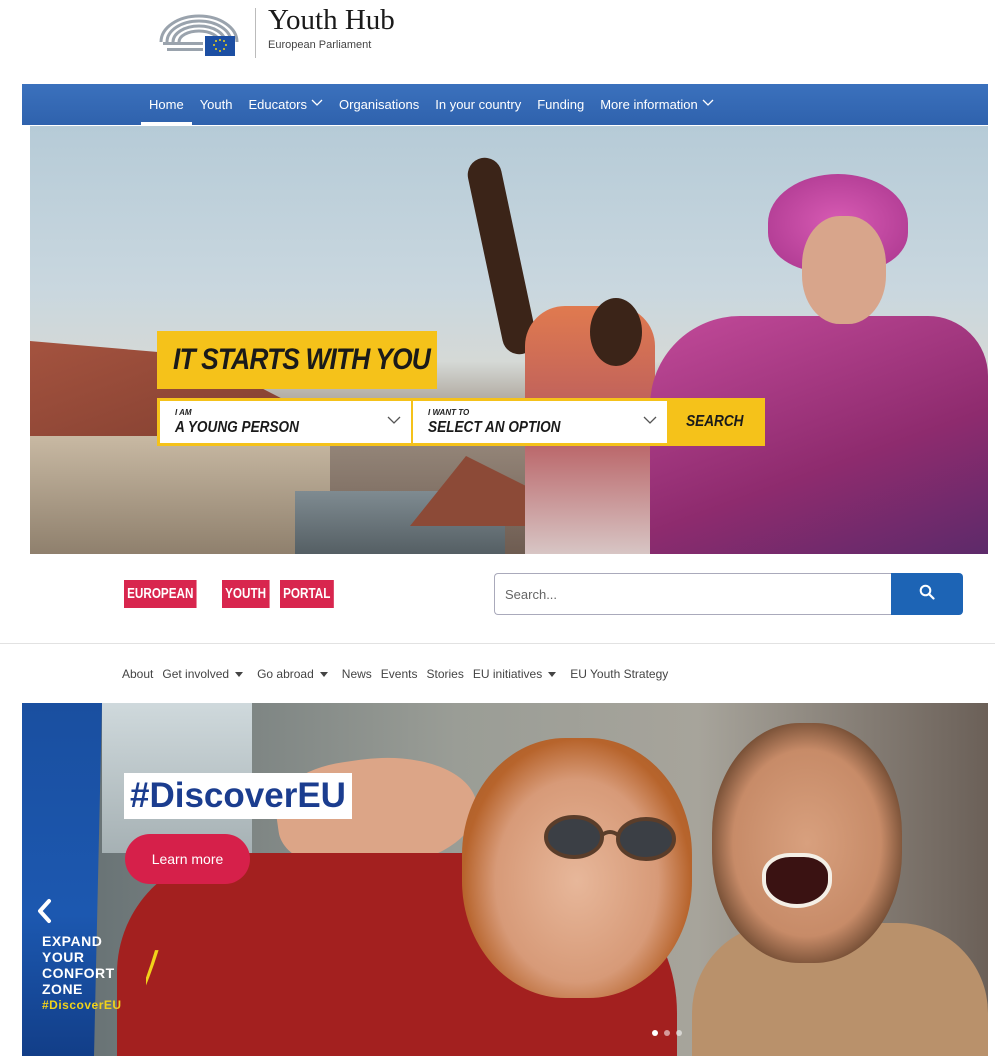  Describe the element at coordinates (238, 796) in the screenshot. I see `carousel-headline: #DiscoverEU` at that location.